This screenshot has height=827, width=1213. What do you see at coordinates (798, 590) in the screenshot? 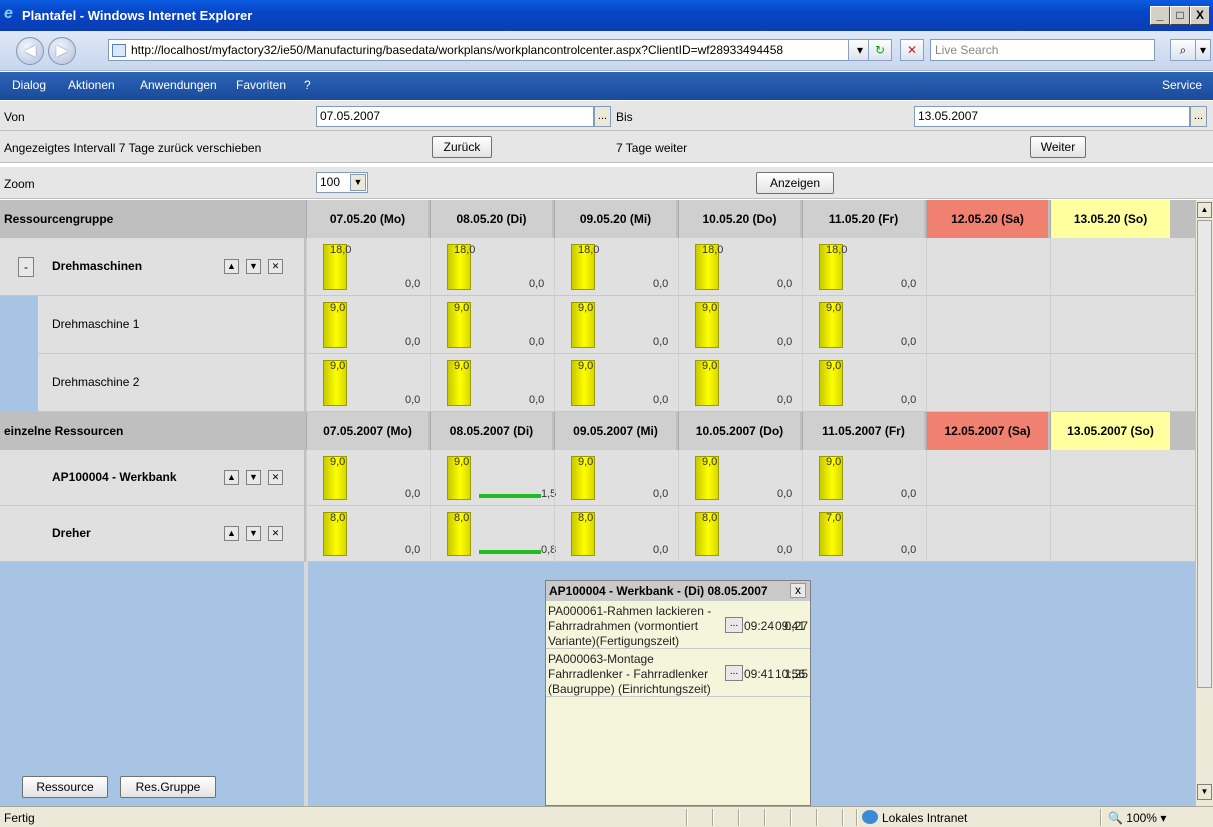
I see `popup-close-icon: x` at bounding box center [798, 590].